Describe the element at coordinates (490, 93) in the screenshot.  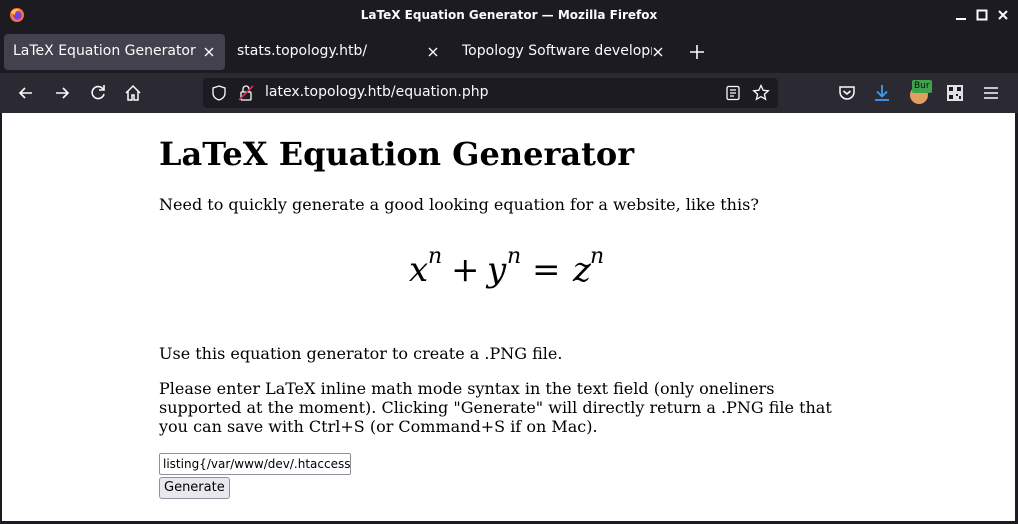
I see `url-bar: latex.topology.htb/equation.php` at that location.